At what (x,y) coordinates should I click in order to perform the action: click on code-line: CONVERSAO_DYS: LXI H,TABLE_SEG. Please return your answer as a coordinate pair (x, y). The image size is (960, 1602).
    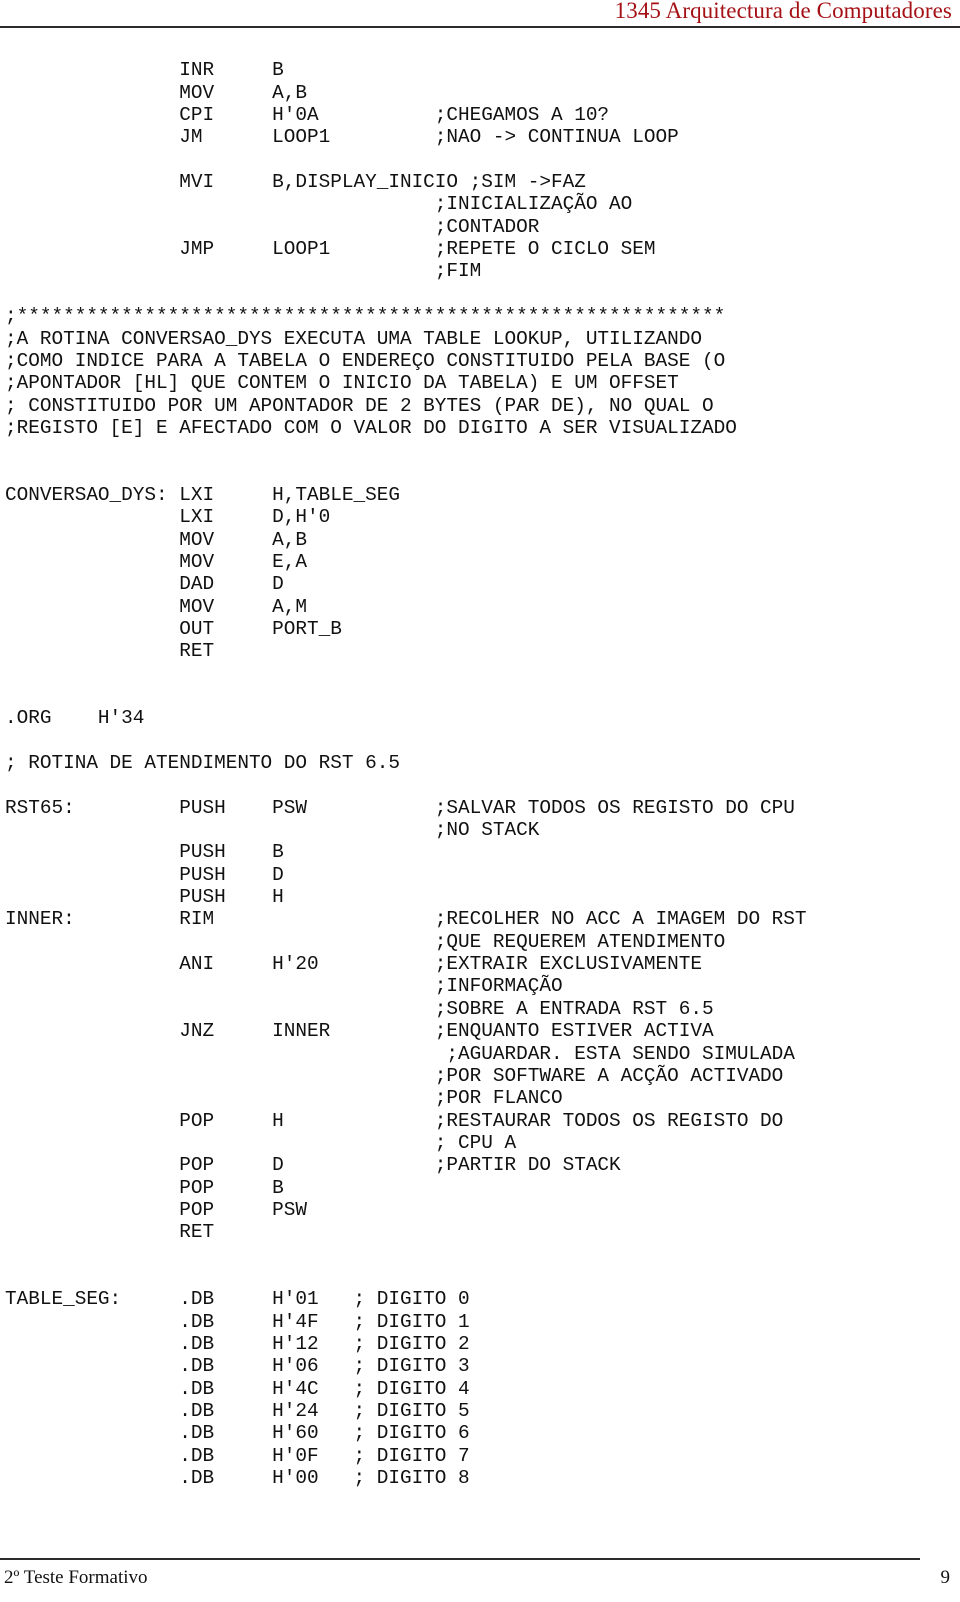
    Looking at the image, I should click on (202, 494).